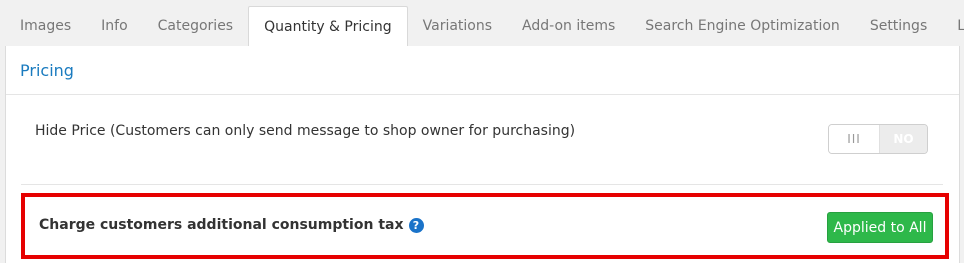 This screenshot has width=964, height=263. What do you see at coordinates (416, 225) in the screenshot?
I see `question-circle-icon: ?` at bounding box center [416, 225].